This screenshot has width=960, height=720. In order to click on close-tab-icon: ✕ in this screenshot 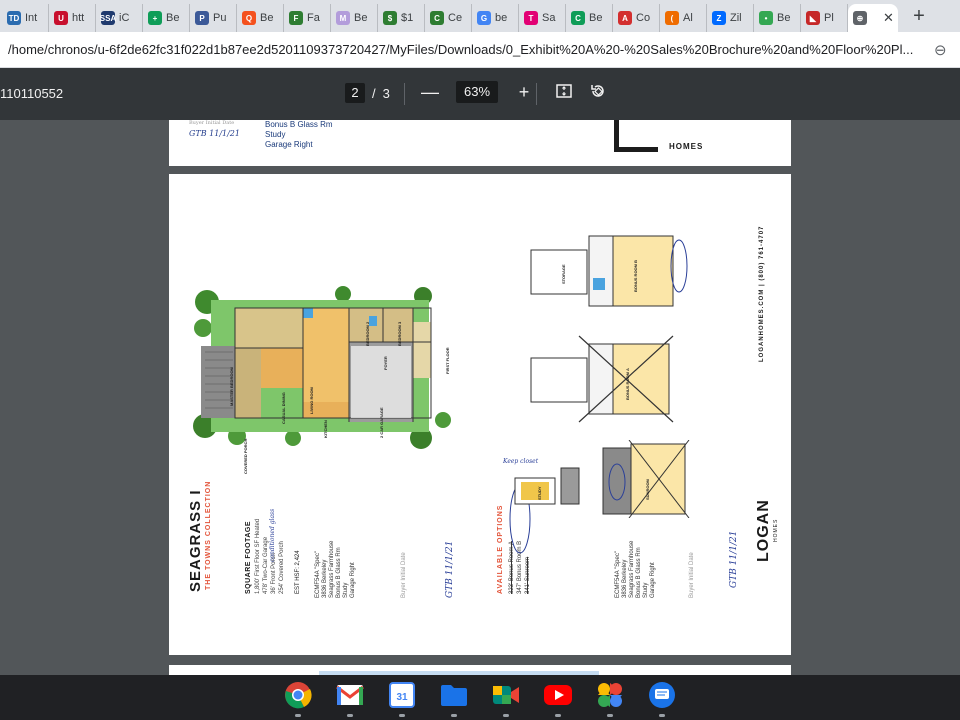, I will do `click(888, 18)`.